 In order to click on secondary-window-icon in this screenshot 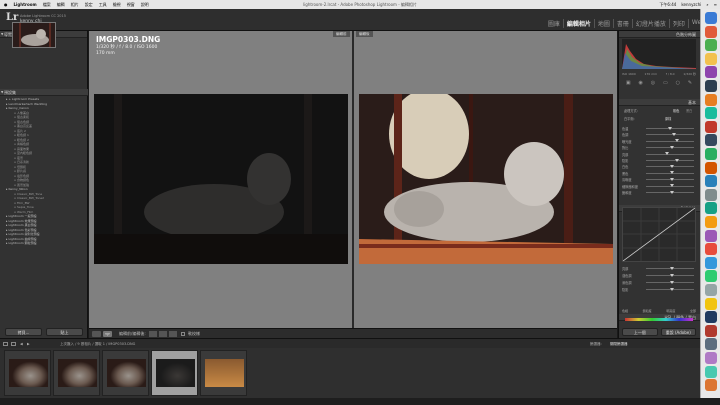, I will do `click(5, 344)`.